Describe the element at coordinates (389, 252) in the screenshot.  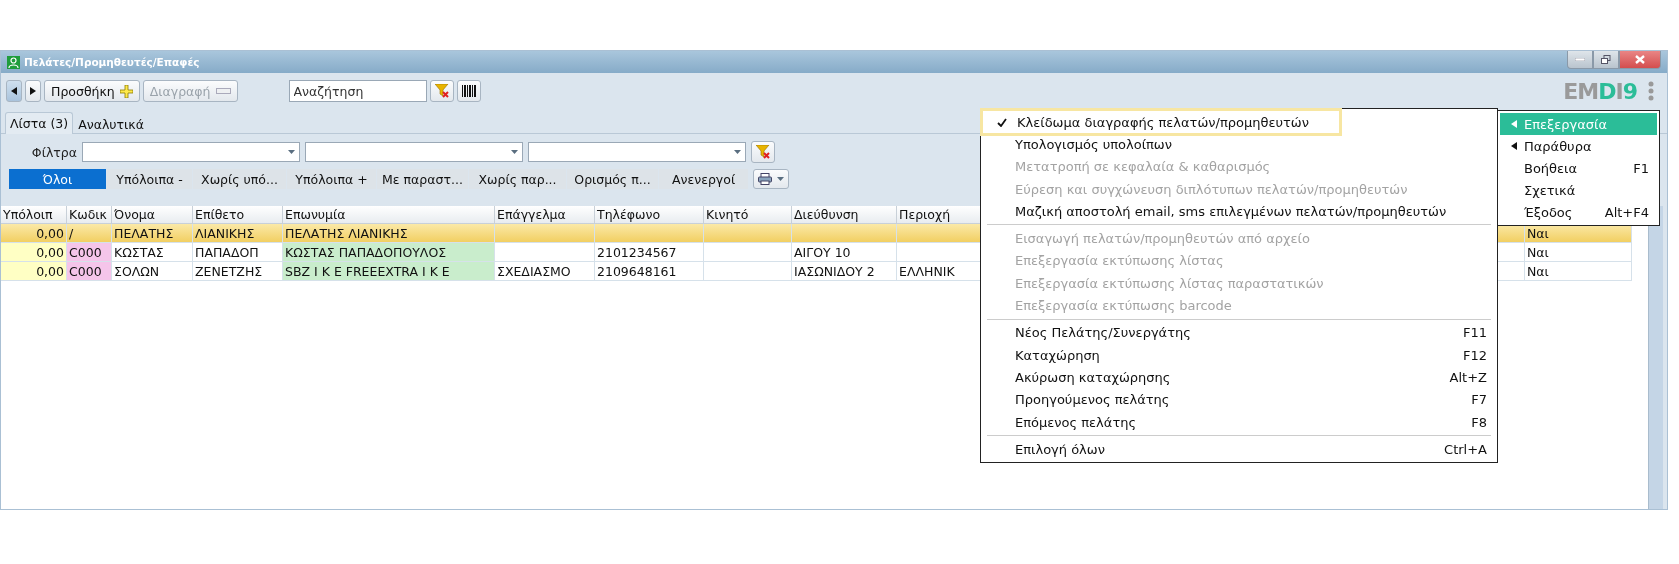
I see `table-cell: ΚΩΣΤΑΣ ΠΑΠΑΔΟΠΟΥΛΟΣ` at that location.